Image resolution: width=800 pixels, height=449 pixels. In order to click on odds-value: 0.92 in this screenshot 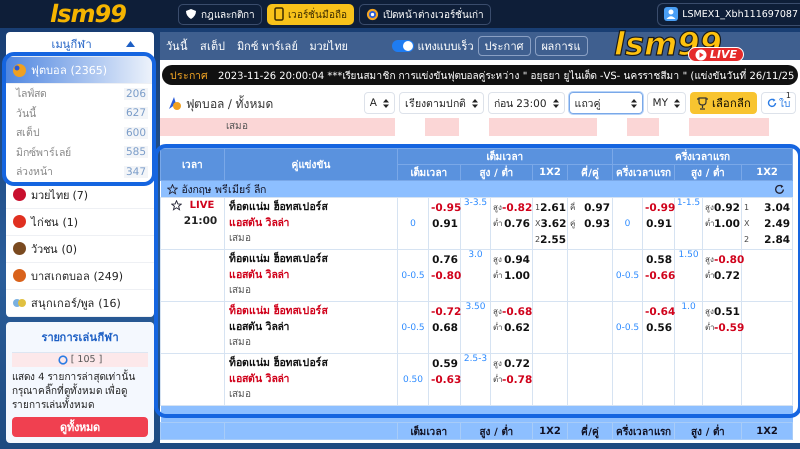, I will do `click(727, 208)`.